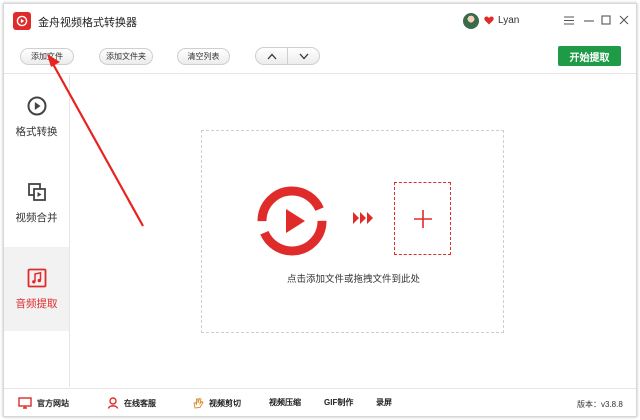 This screenshot has width=640, height=420. I want to click on sidebar-item-audio-extract: 音频提取, so click(36, 289).